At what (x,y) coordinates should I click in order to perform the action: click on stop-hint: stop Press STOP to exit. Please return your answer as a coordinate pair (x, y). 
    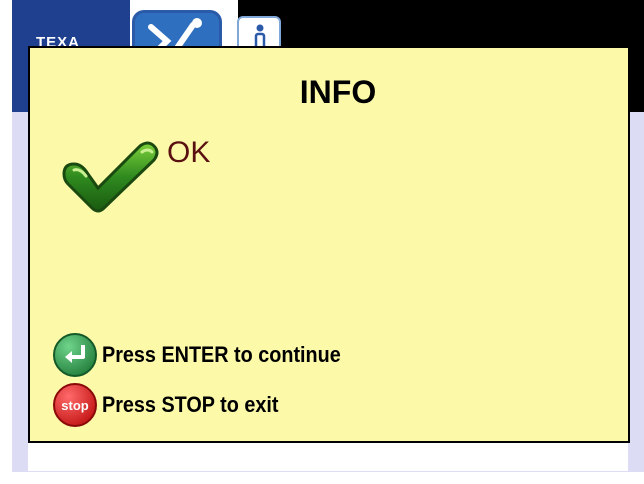
    Looking at the image, I should click on (175, 405).